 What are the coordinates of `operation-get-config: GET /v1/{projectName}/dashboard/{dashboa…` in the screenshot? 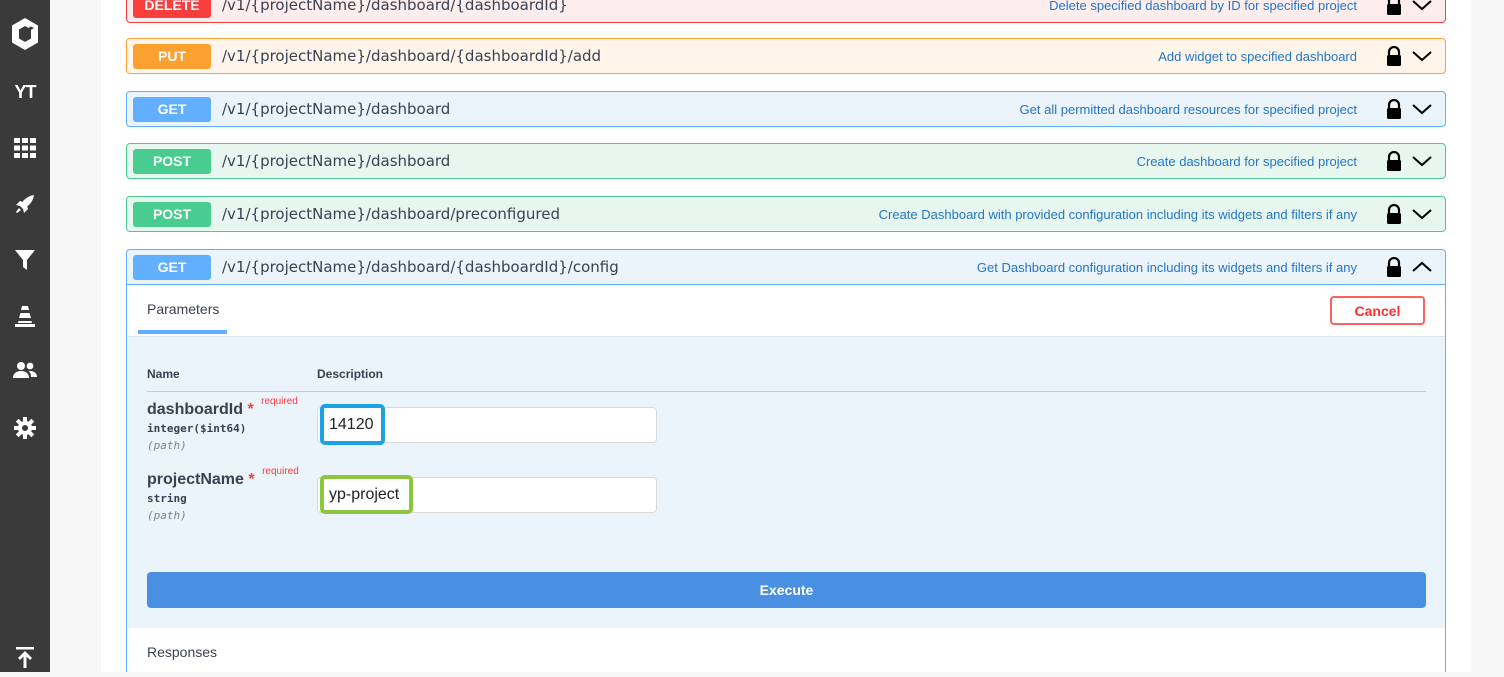 It's located at (786, 267).